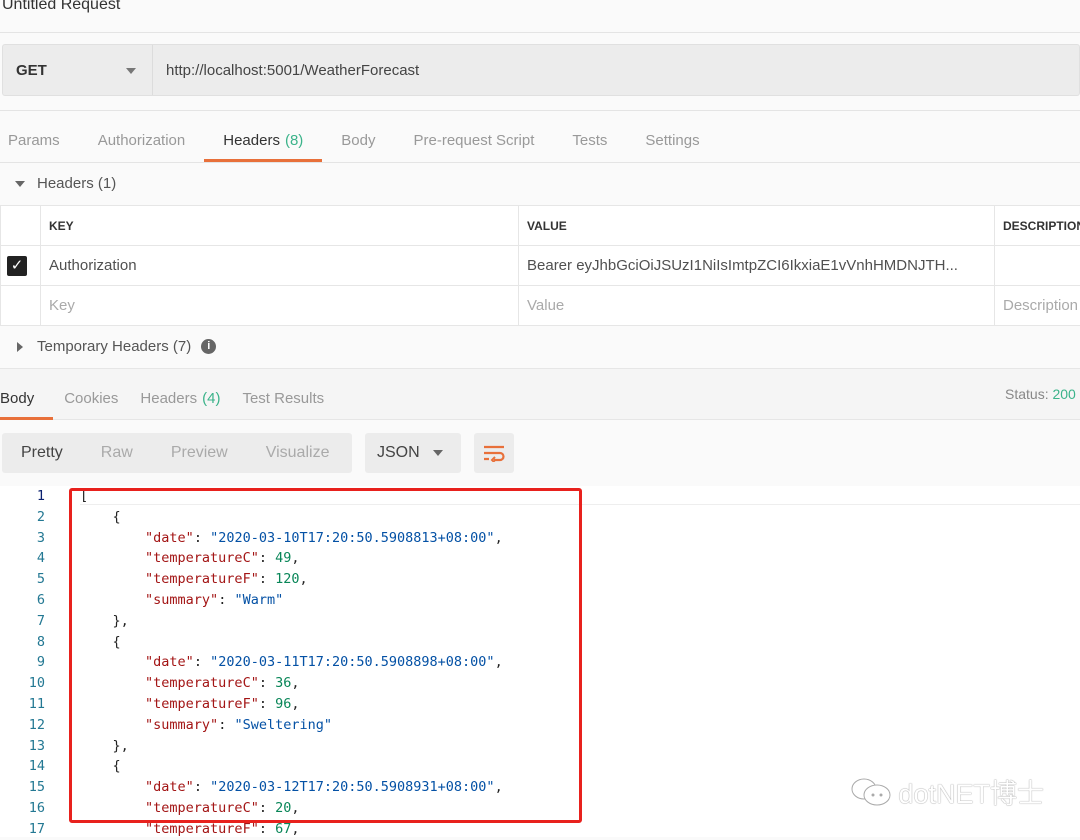 Image resolution: width=1080 pixels, height=840 pixels. Describe the element at coordinates (283, 829) in the screenshot. I see `json-number: 67` at that location.